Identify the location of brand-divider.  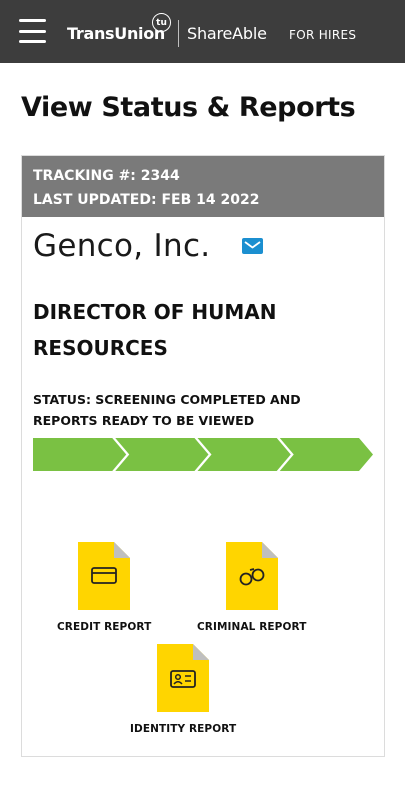
(178, 33).